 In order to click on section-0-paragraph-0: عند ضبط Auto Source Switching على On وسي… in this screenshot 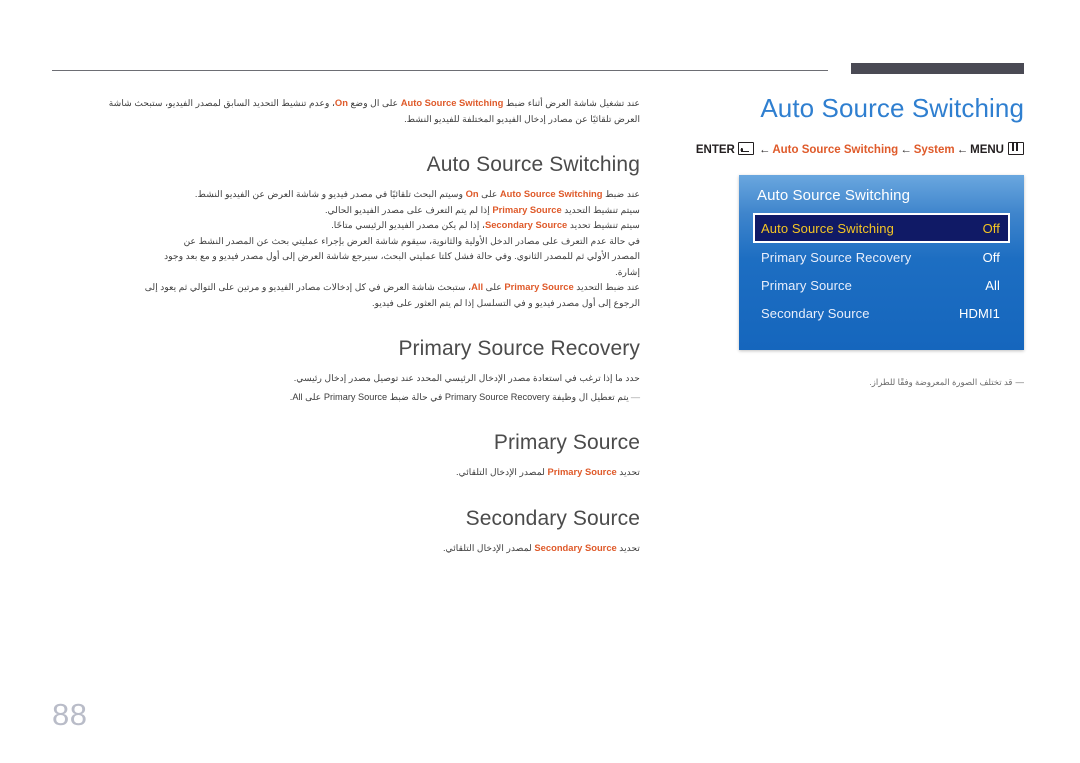, I will do `click(346, 194)`.